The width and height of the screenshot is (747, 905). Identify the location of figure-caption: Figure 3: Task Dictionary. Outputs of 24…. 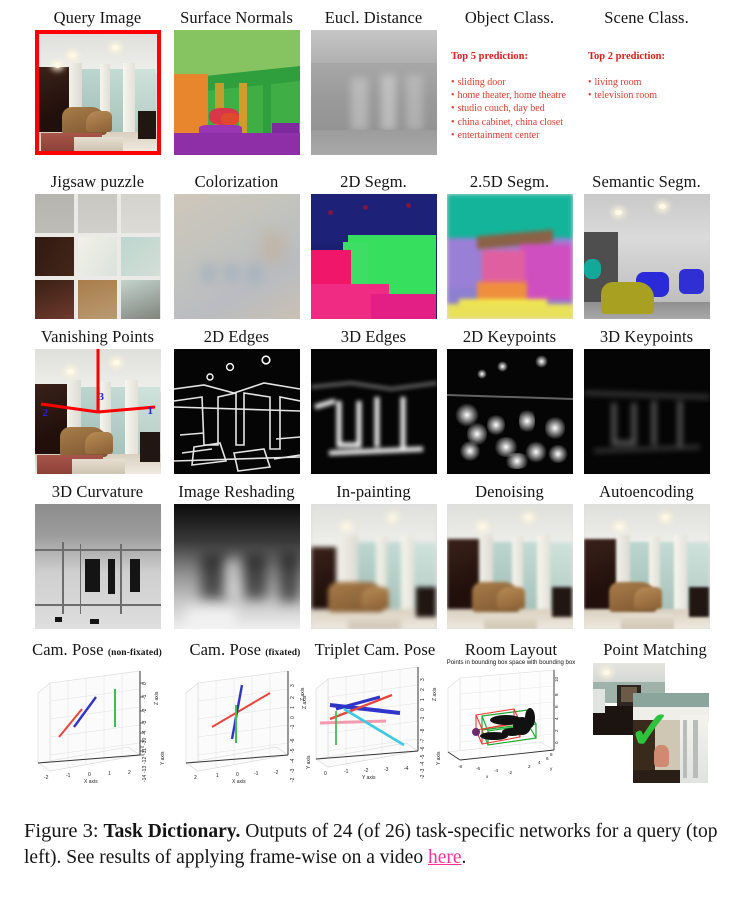
(375, 844).